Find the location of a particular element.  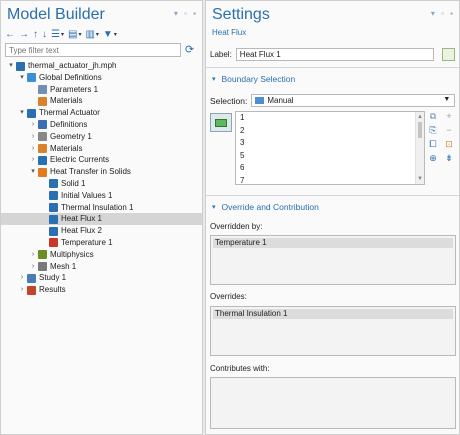

tree-item: › Multiphysics is located at coordinates (101, 255).